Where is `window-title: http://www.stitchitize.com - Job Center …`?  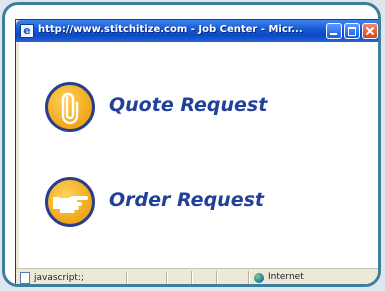
window-title: http://www.stitchitize.com - Job Center … is located at coordinates (170, 29).